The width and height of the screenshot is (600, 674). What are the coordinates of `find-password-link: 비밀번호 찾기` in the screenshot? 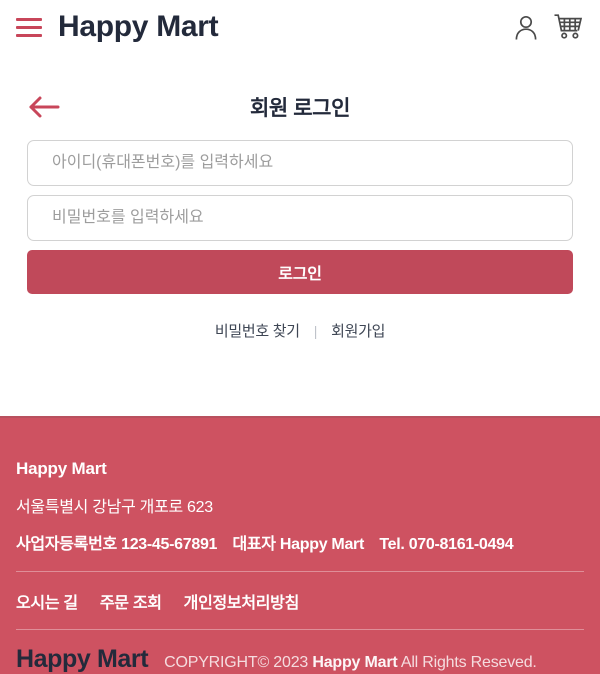 It's located at (257, 330).